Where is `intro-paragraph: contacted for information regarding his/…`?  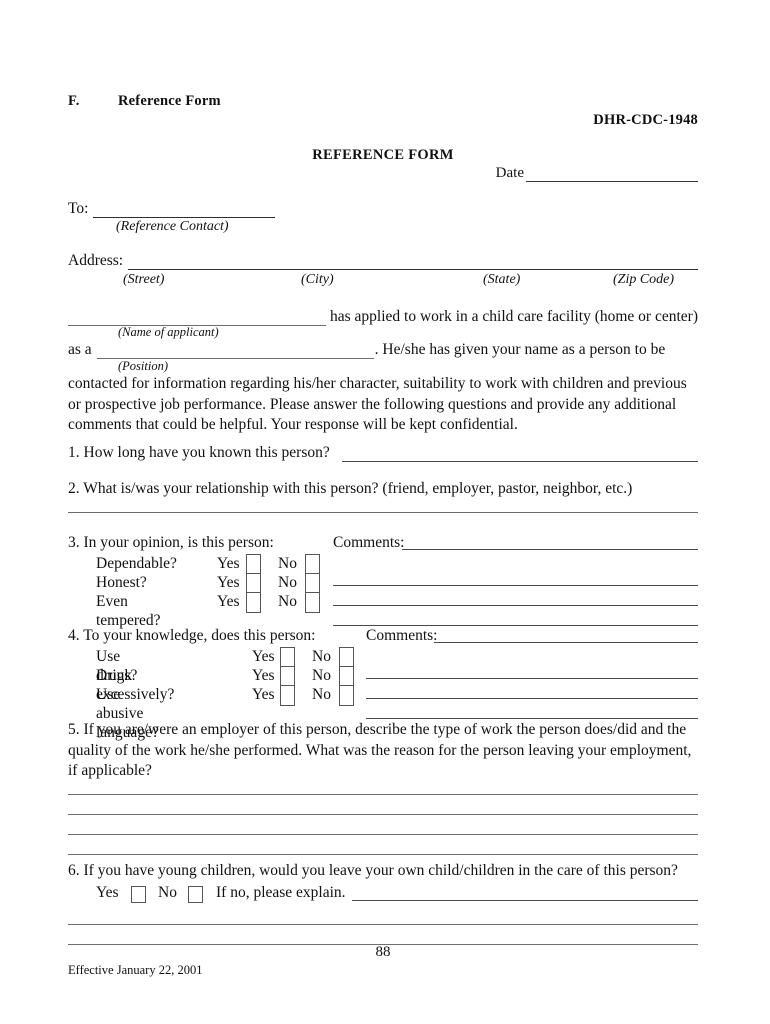
intro-paragraph: contacted for information regarding his/… is located at coordinates (377, 404).